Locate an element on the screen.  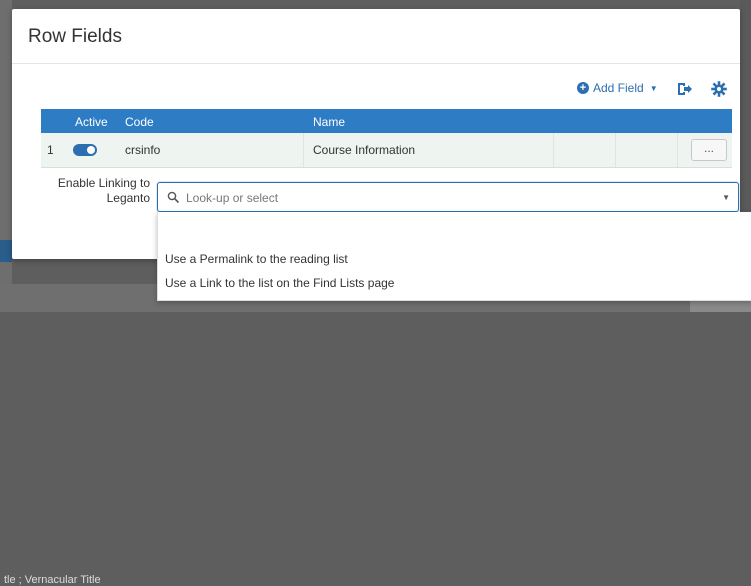
add-field-label: Add Field is located at coordinates (618, 88).